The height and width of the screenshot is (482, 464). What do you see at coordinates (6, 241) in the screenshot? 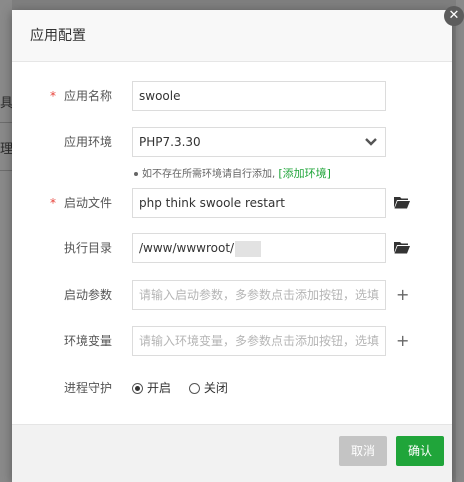
I see `background-left-panel` at bounding box center [6, 241].